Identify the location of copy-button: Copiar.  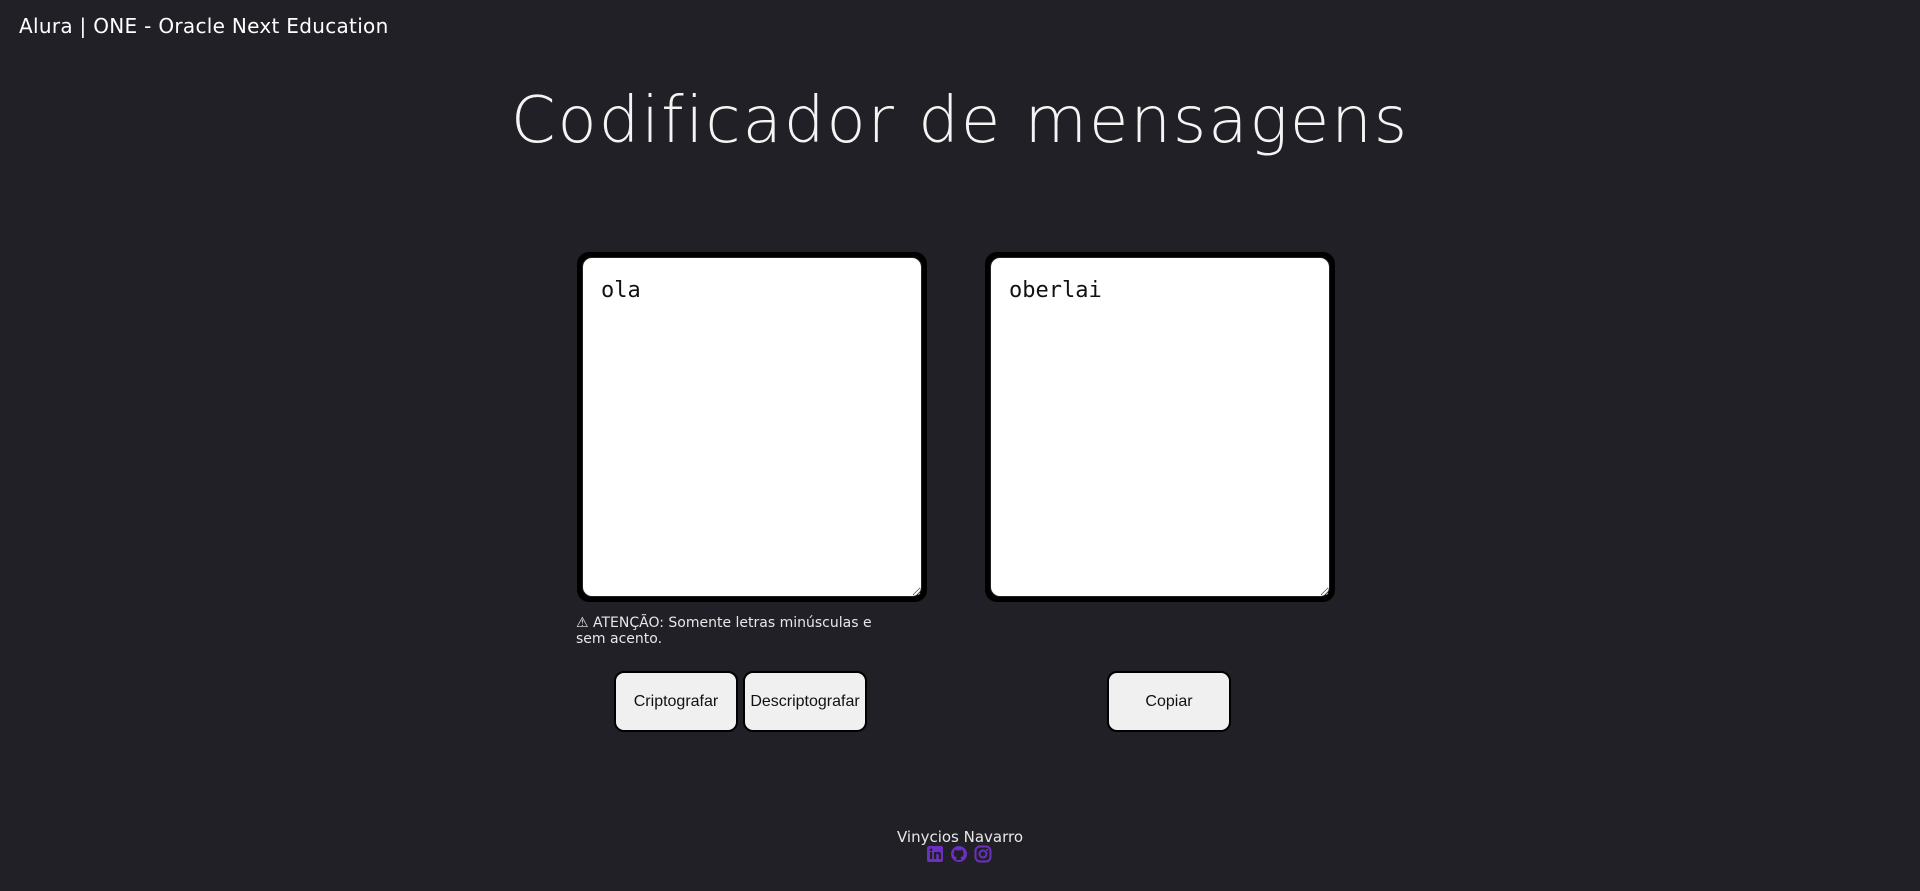
(1169, 701).